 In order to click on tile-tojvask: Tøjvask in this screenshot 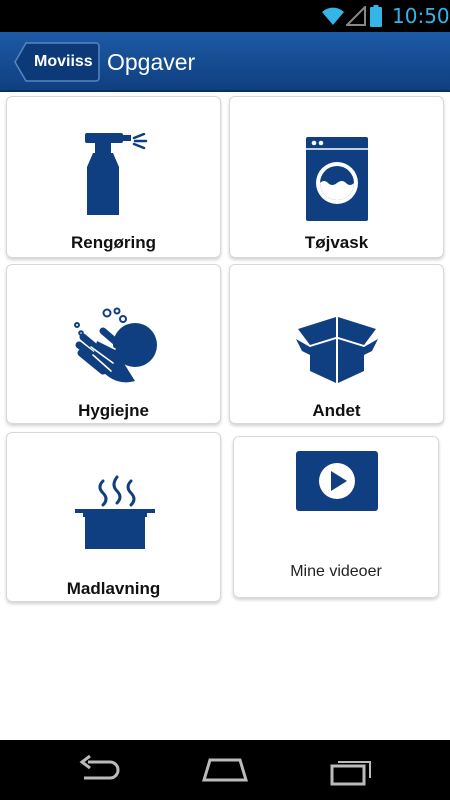, I will do `click(336, 177)`.